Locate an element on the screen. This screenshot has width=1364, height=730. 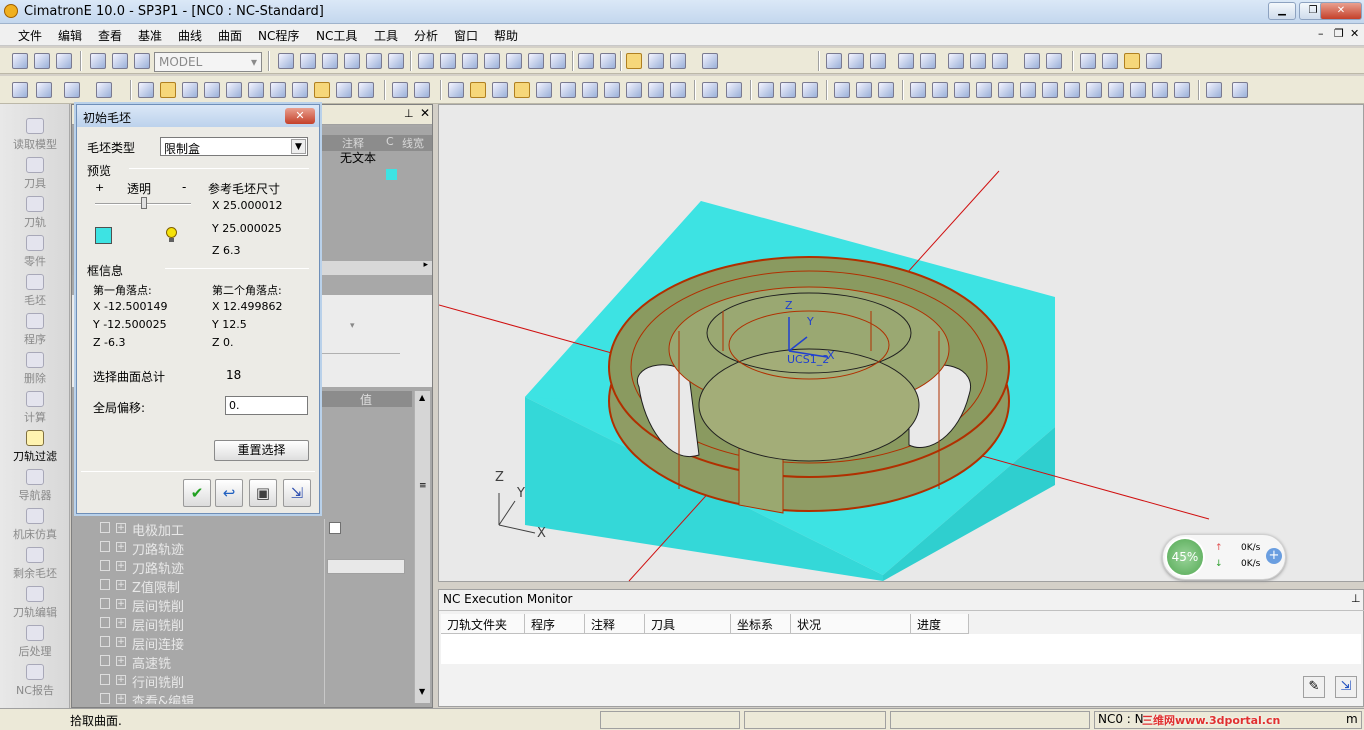
light-bulb-icon is located at coordinates (172, 236).